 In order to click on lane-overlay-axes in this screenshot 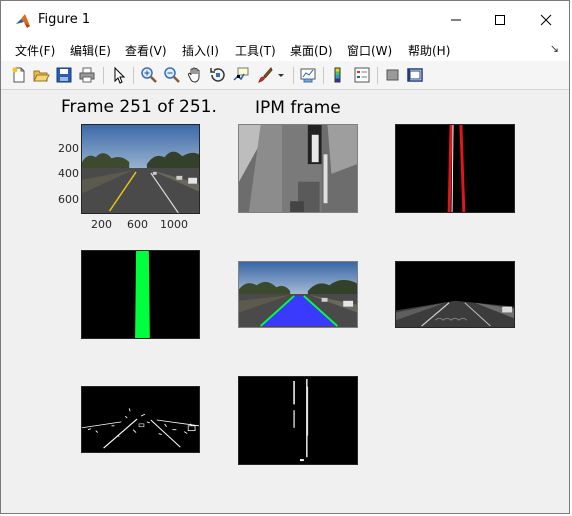, I will do `click(298, 294)`.